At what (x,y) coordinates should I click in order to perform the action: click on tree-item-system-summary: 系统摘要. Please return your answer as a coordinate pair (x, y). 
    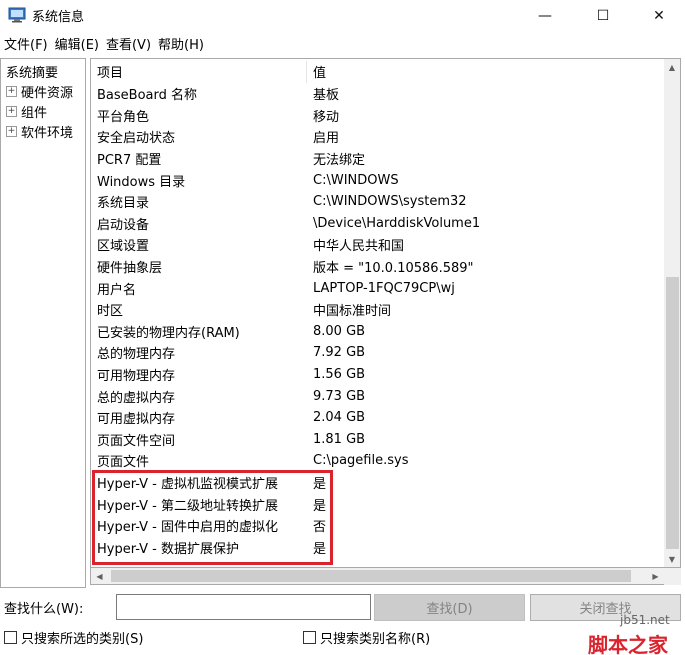
    Looking at the image, I should click on (32, 71).